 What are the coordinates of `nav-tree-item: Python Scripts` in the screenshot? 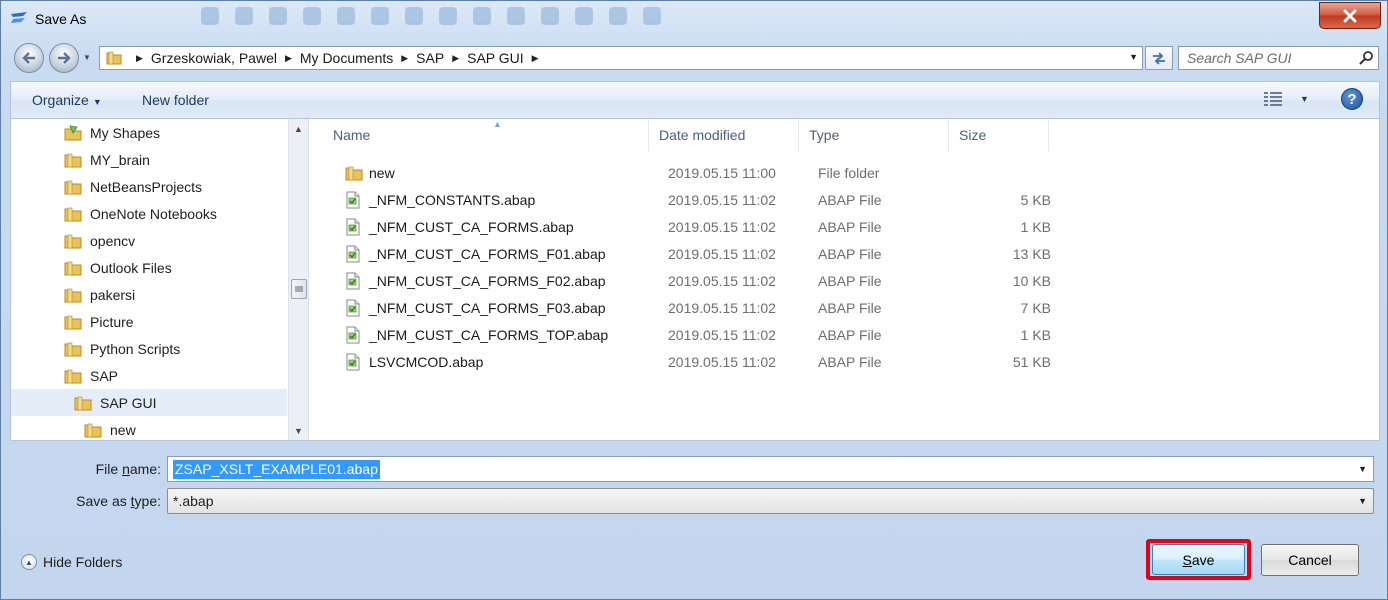 It's located at (149, 348).